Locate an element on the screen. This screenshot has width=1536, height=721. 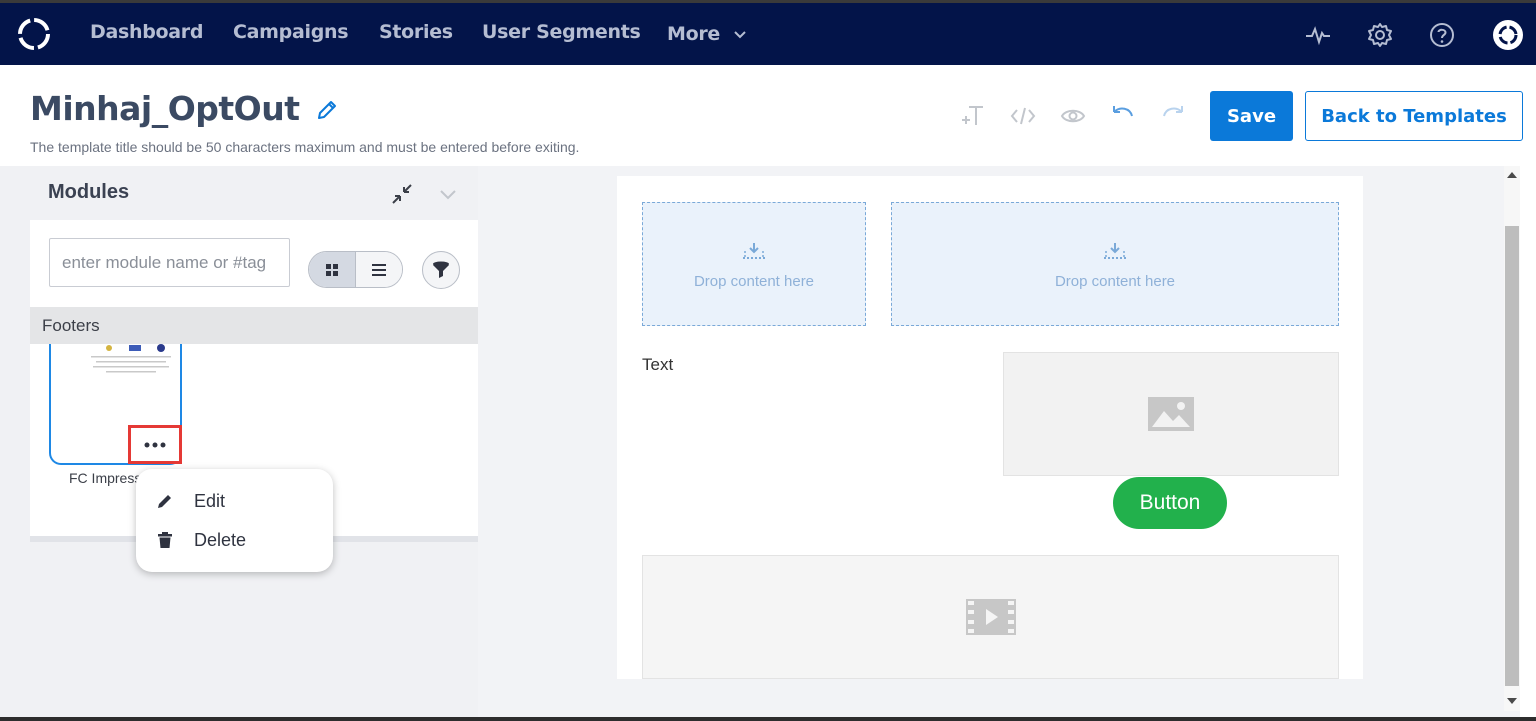
edit-title-pencil-icon is located at coordinates (327, 110).